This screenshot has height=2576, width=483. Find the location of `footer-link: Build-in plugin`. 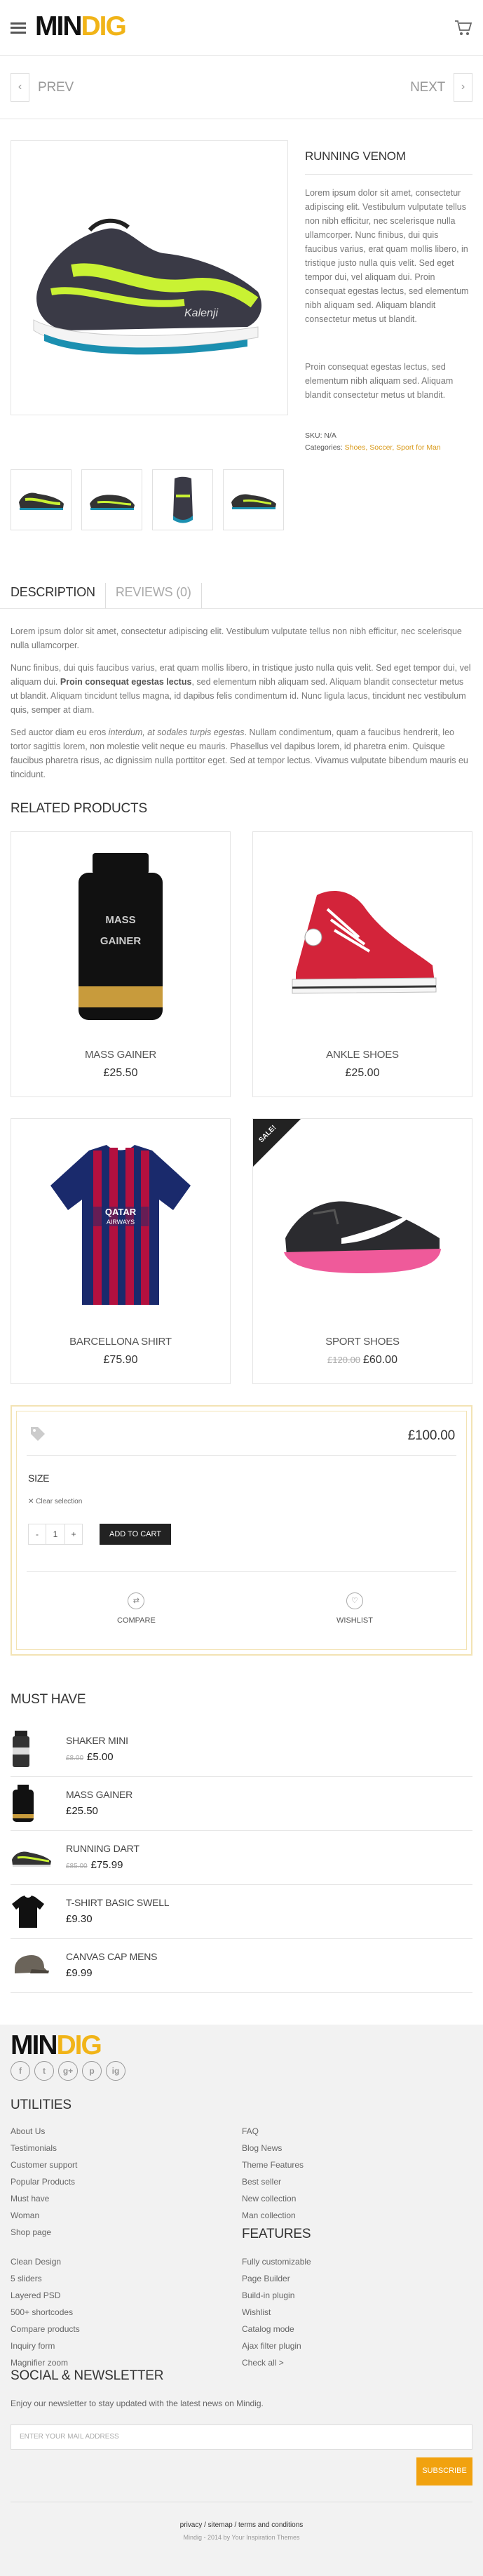

footer-link: Build-in plugin is located at coordinates (276, 2296).